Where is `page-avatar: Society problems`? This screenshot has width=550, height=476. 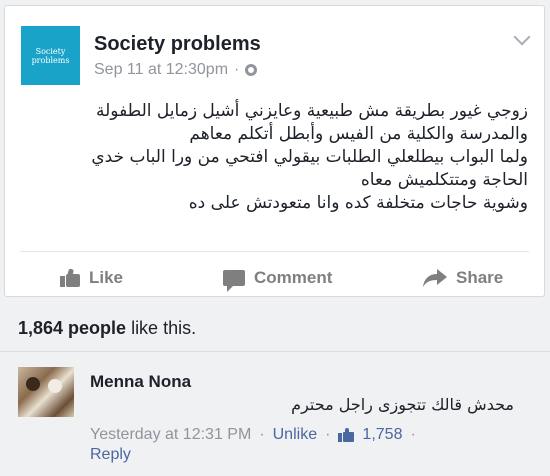 page-avatar: Society problems is located at coordinates (50, 55).